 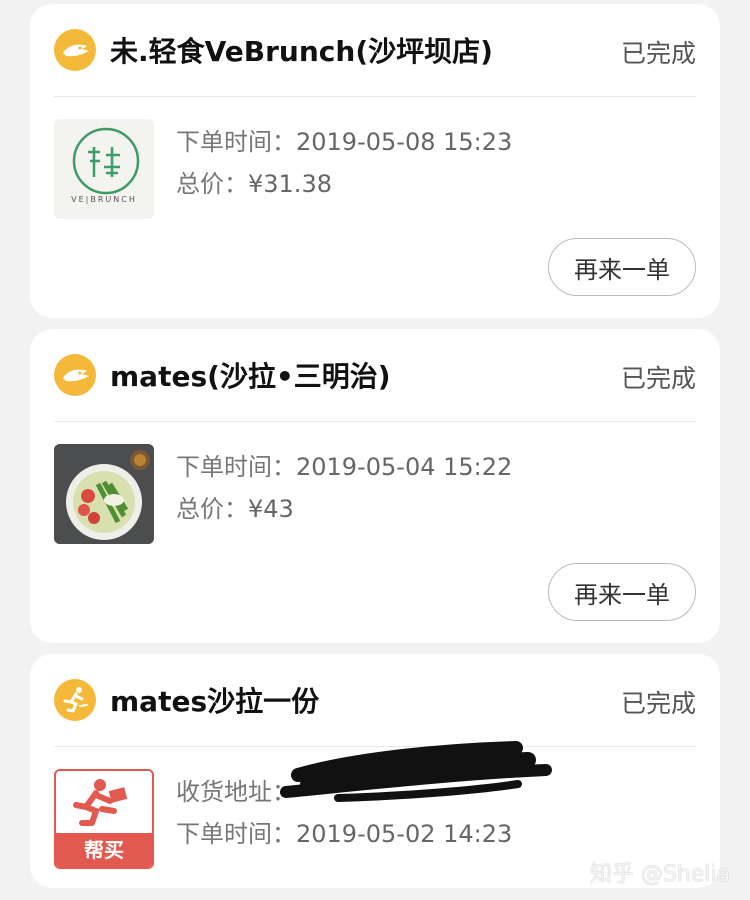 What do you see at coordinates (375, 700) in the screenshot?
I see `order-card-header: mates沙拉一份 已完成` at bounding box center [375, 700].